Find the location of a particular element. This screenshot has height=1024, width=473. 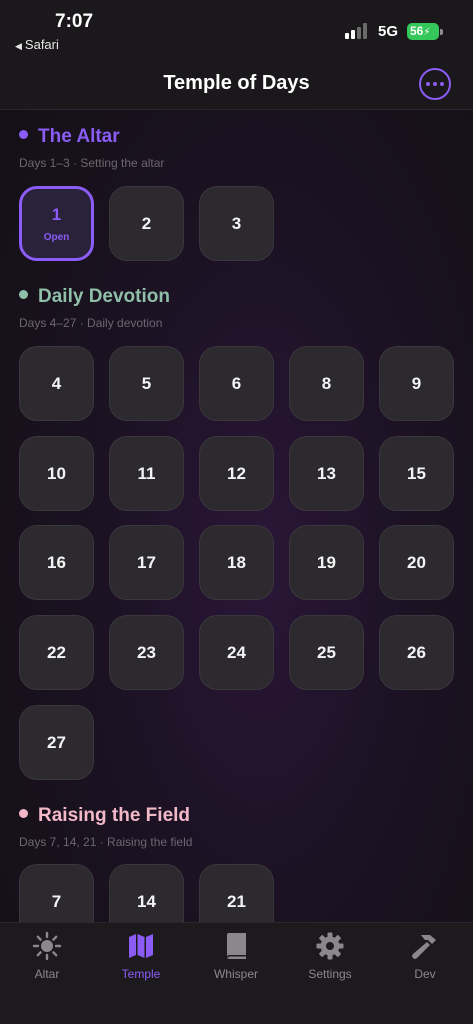

back-triangle-icon: ◀ is located at coordinates (18, 46).